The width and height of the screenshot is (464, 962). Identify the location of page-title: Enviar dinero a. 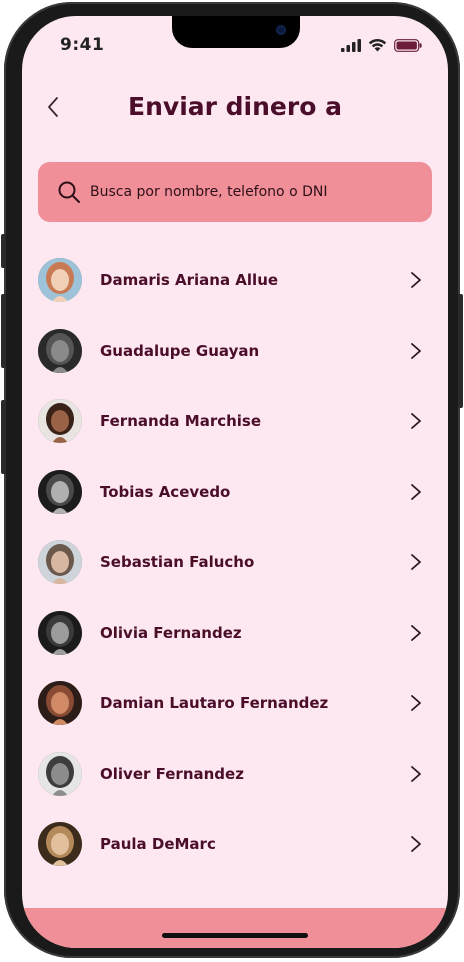
(235, 106).